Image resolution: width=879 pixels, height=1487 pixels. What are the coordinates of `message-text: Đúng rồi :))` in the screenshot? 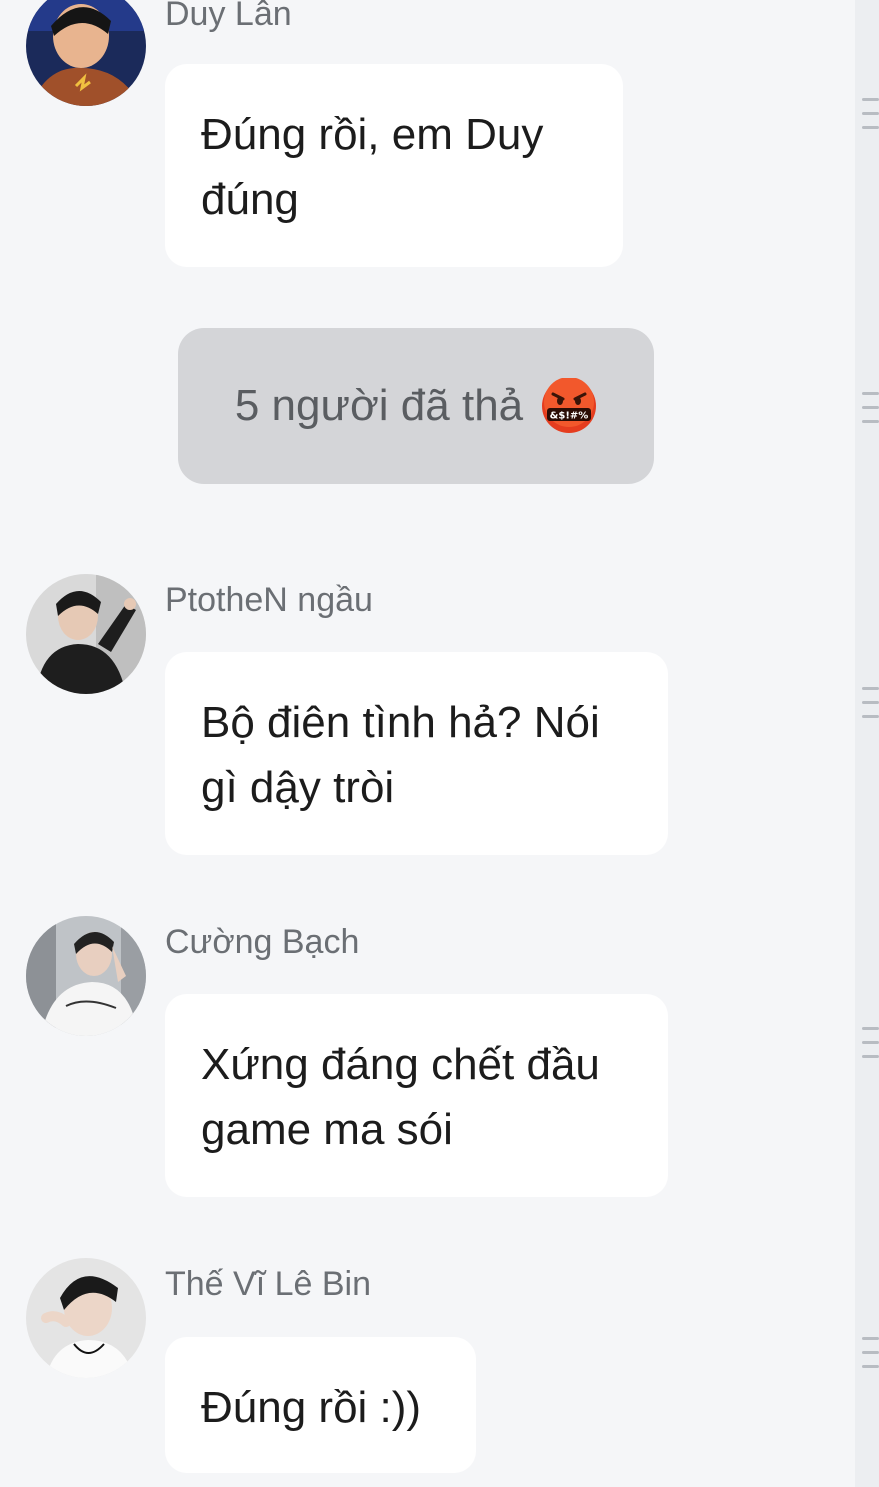 It's located at (311, 1407).